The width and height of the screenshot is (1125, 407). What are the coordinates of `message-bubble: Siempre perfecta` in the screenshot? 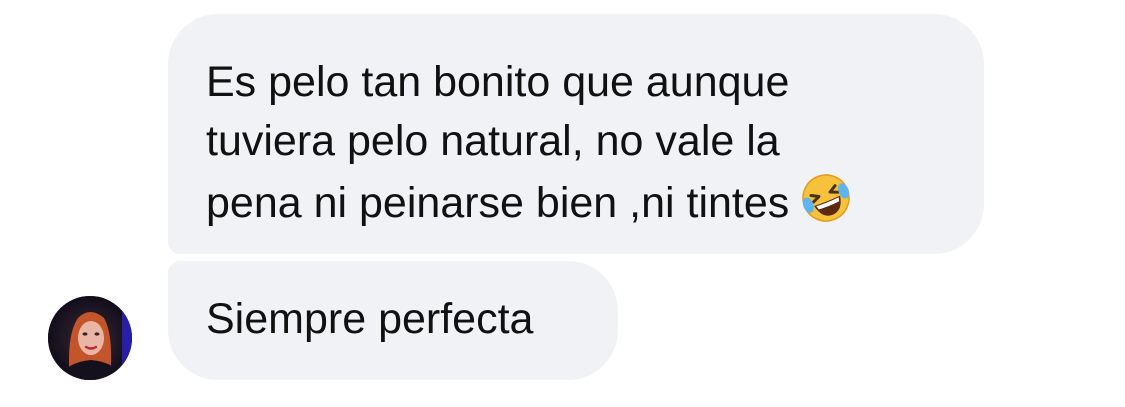 It's located at (393, 320).